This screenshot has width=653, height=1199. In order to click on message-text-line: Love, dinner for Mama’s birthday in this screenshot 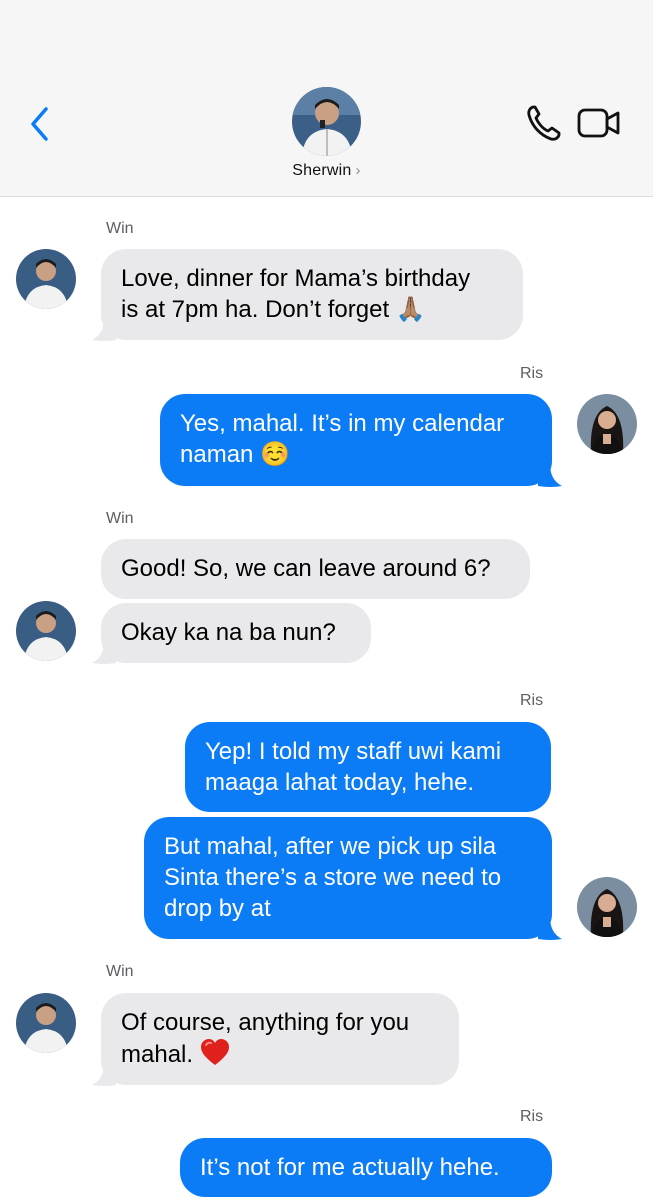, I will do `click(296, 278)`.